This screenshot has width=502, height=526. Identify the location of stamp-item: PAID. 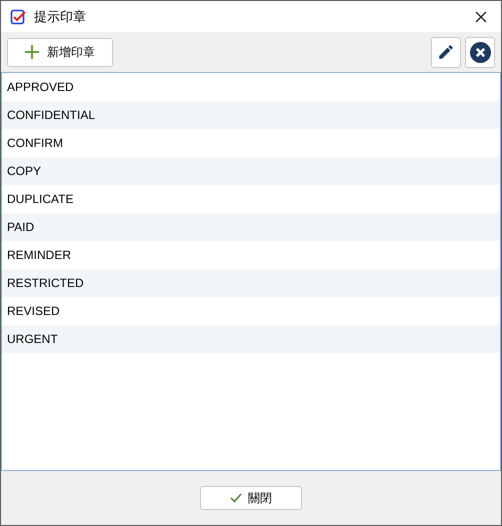
(251, 227).